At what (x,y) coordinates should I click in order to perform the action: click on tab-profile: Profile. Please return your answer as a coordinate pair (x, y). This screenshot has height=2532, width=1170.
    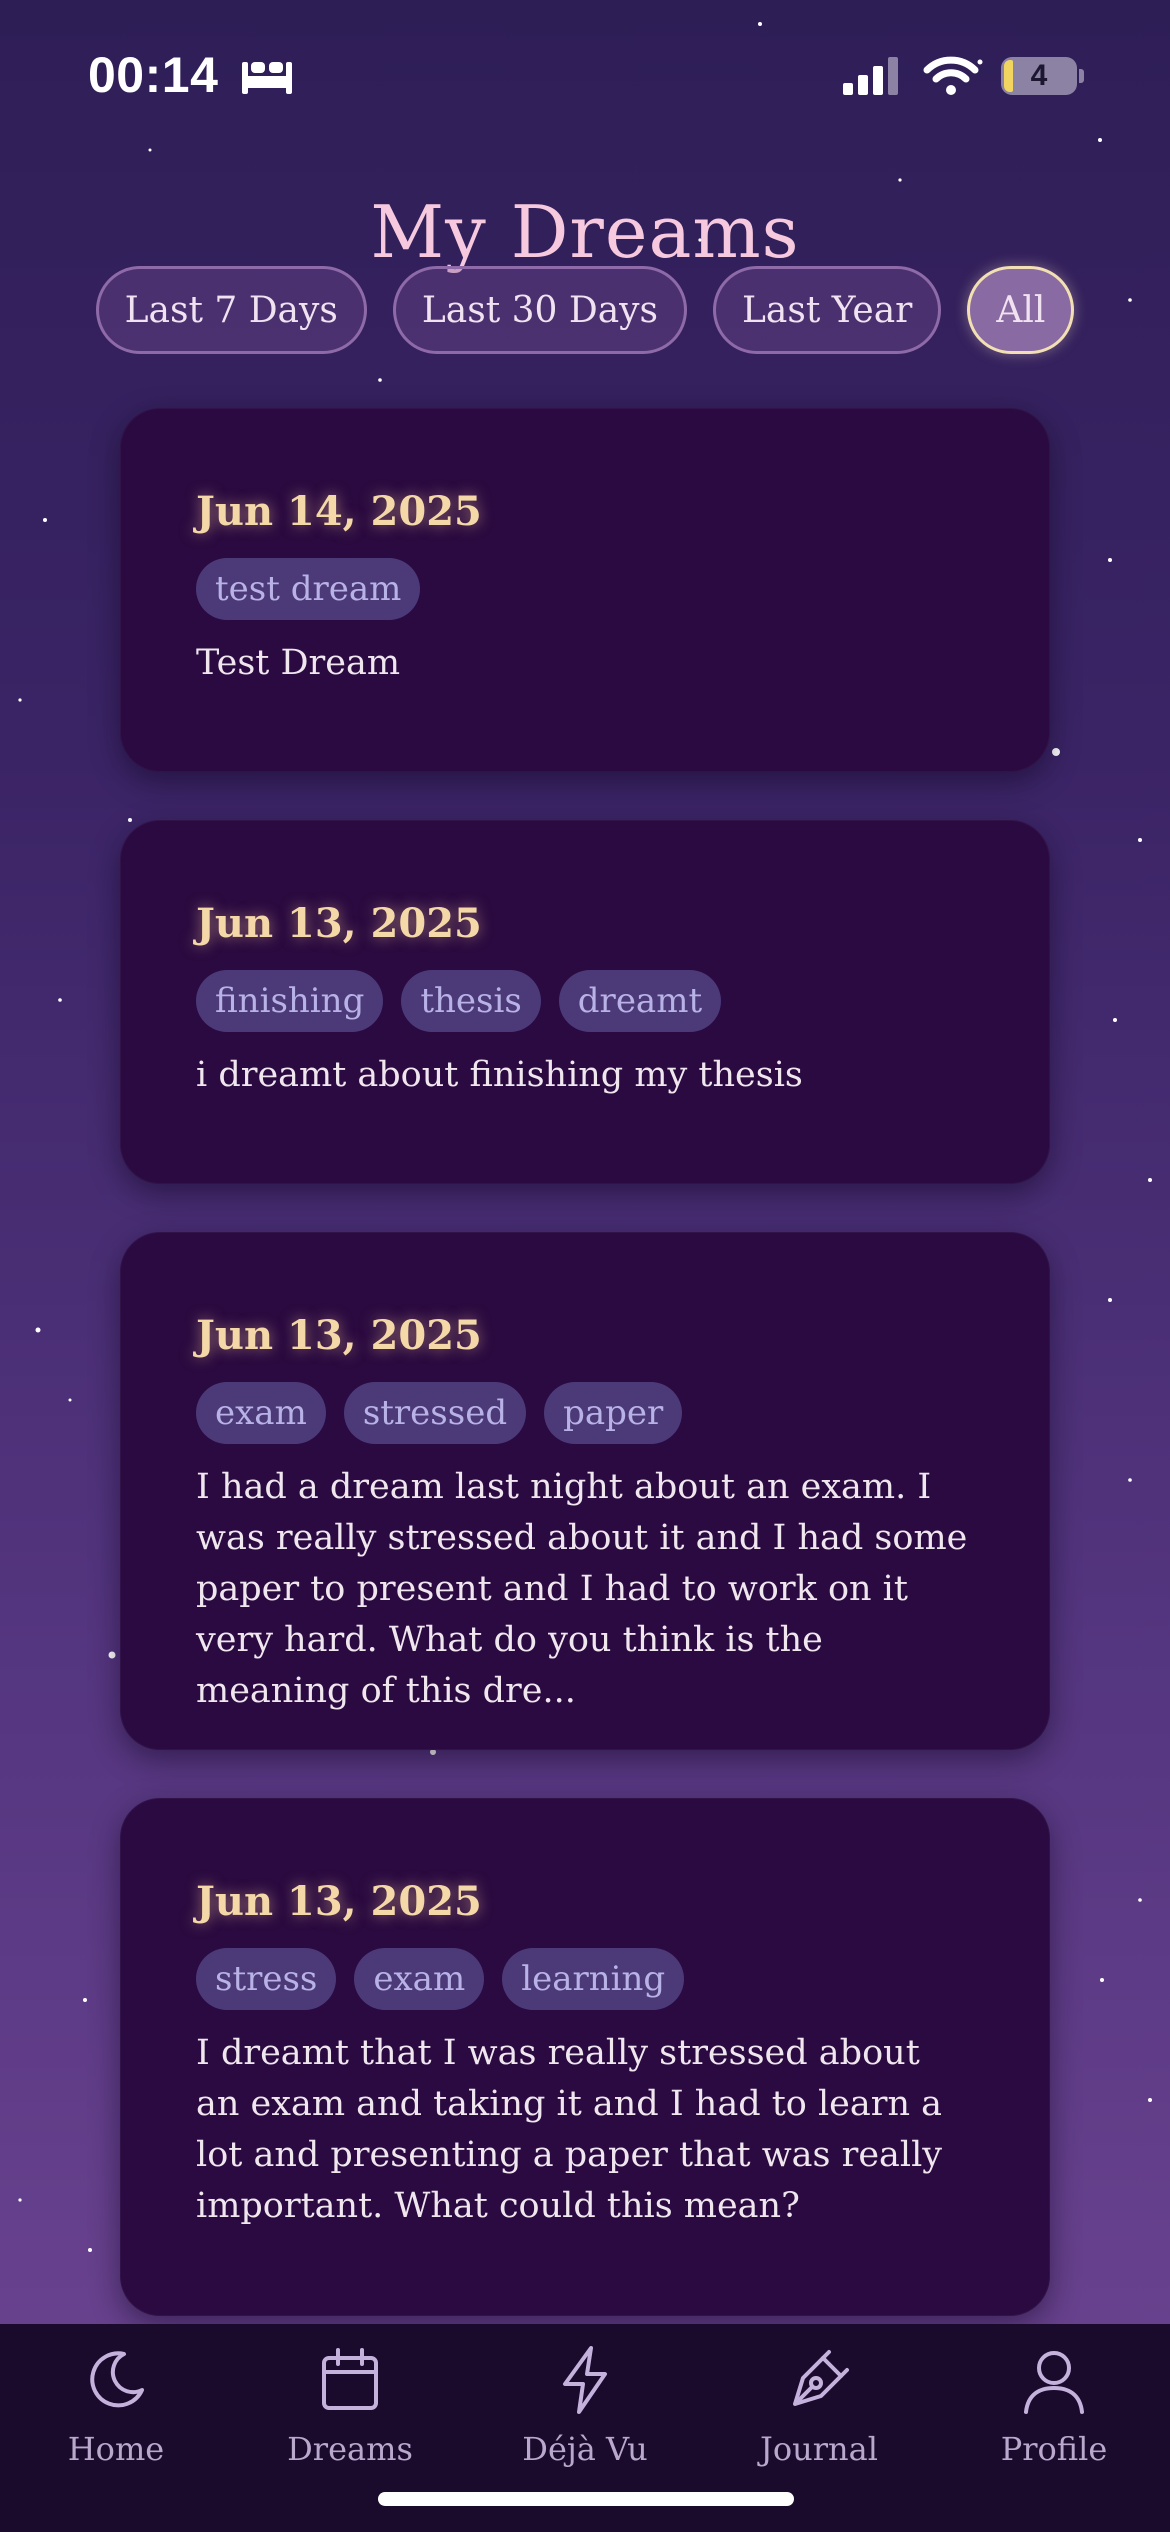
    Looking at the image, I should click on (1054, 2406).